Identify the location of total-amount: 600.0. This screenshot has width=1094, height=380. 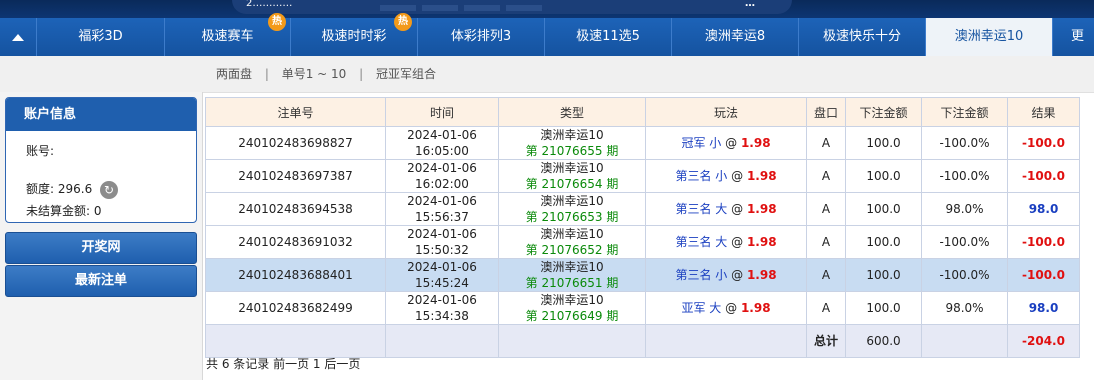
(883, 341).